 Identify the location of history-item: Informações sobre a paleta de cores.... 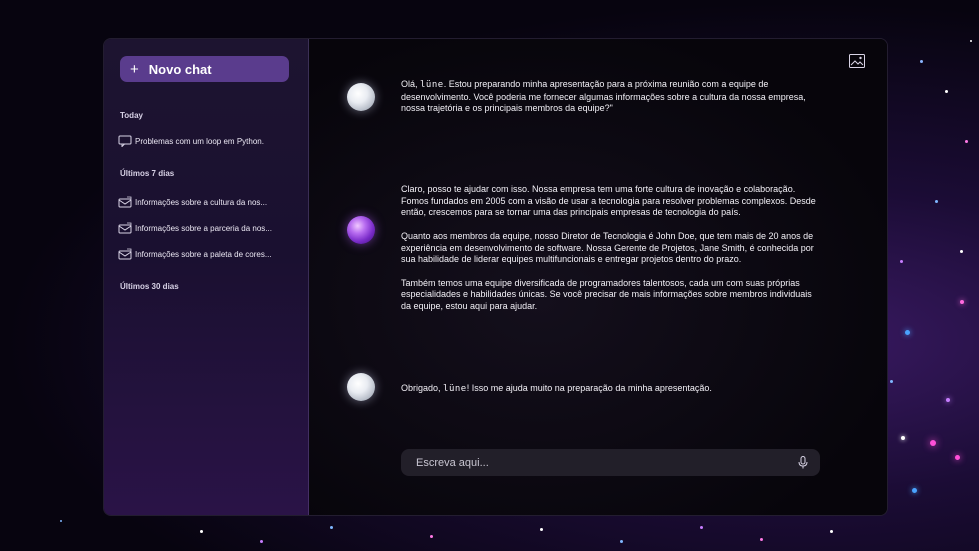
(208, 254).